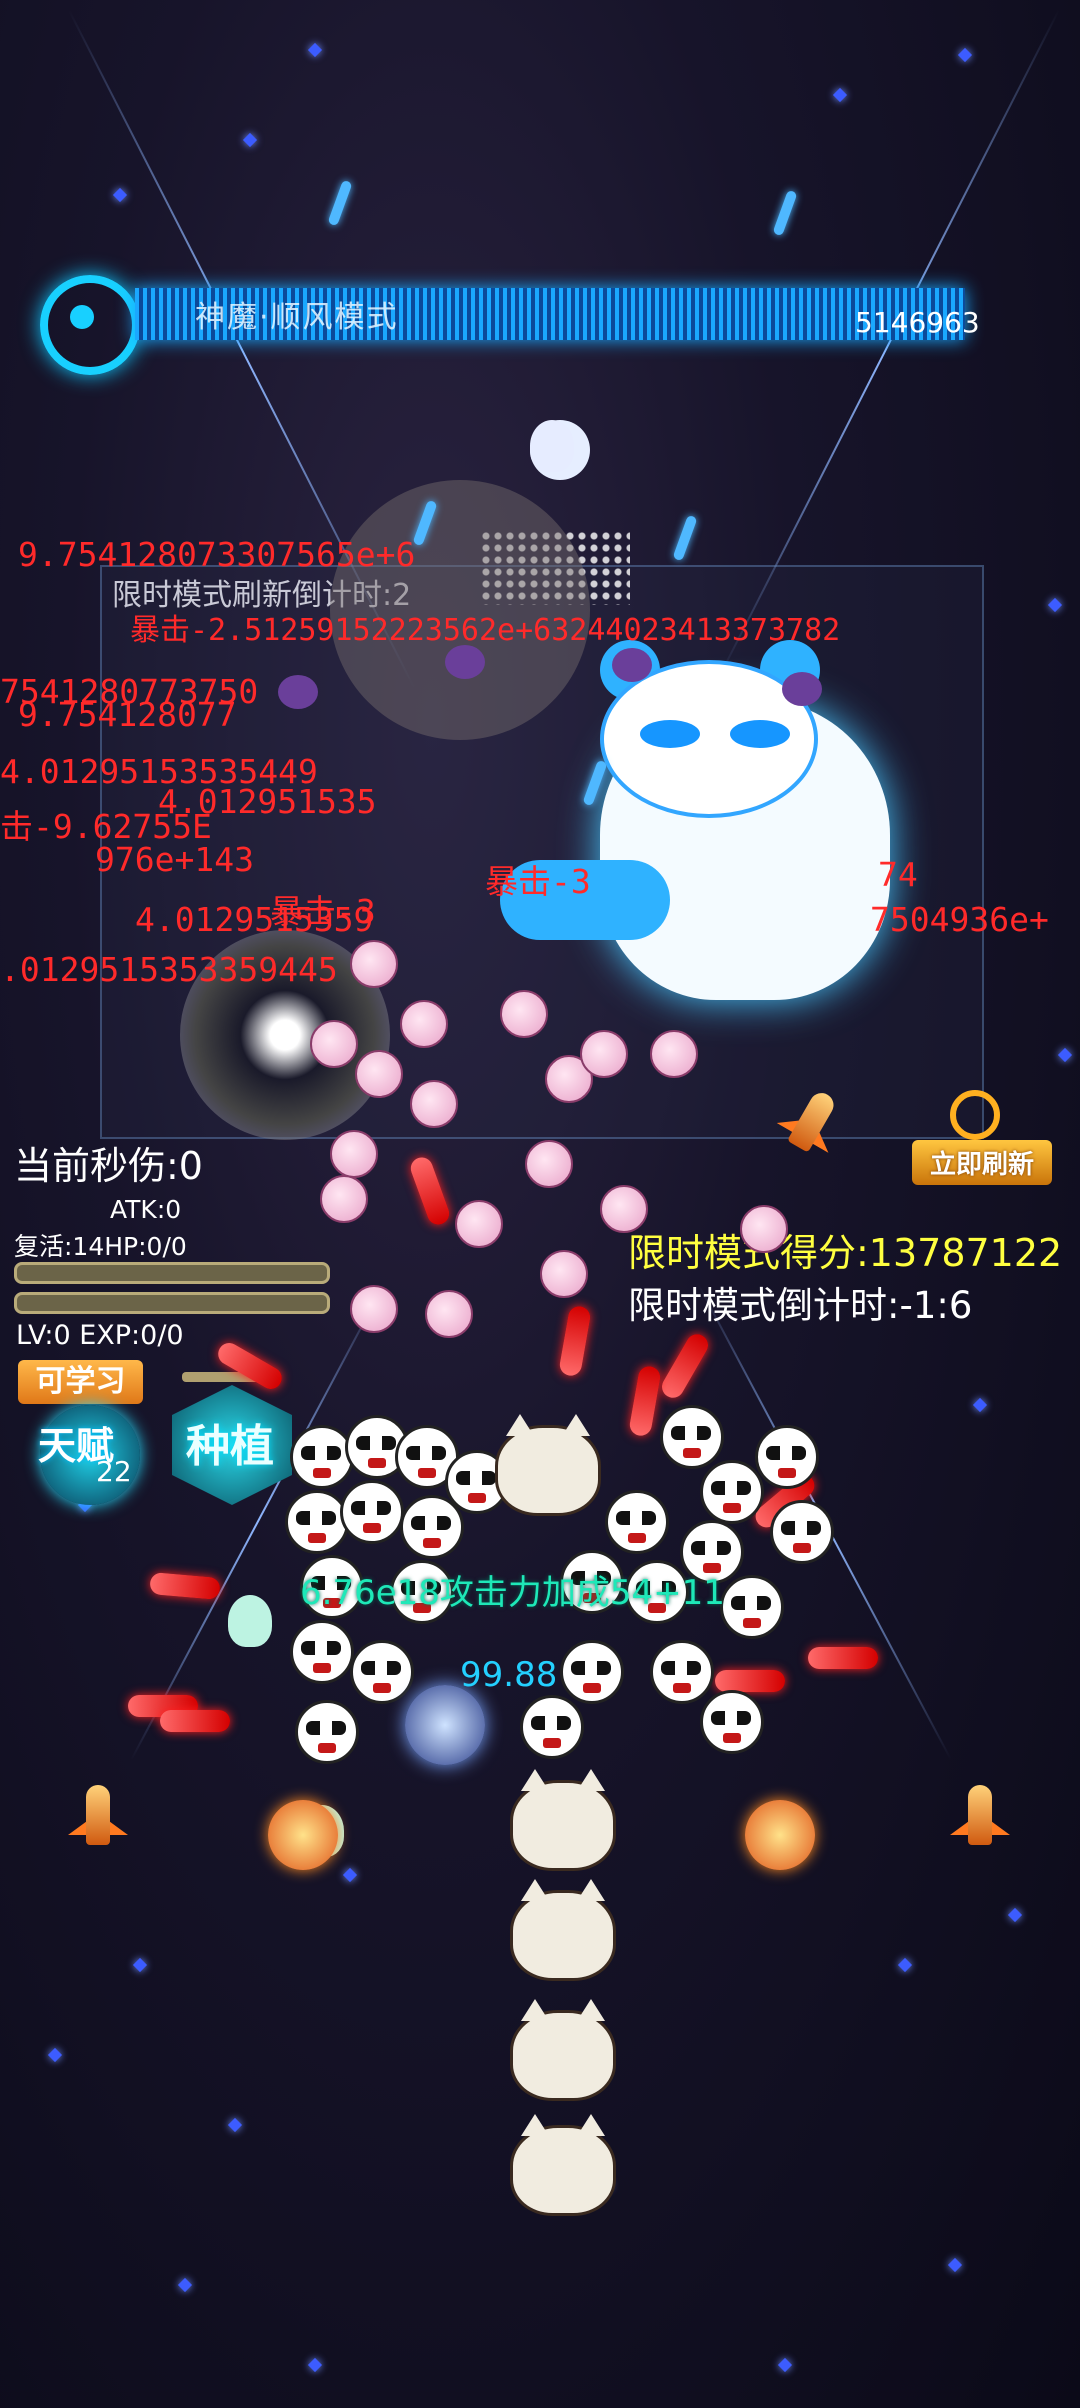 This screenshot has width=1080, height=2408. Describe the element at coordinates (169, 969) in the screenshot. I see `damage-number: .0129515353359445` at that location.